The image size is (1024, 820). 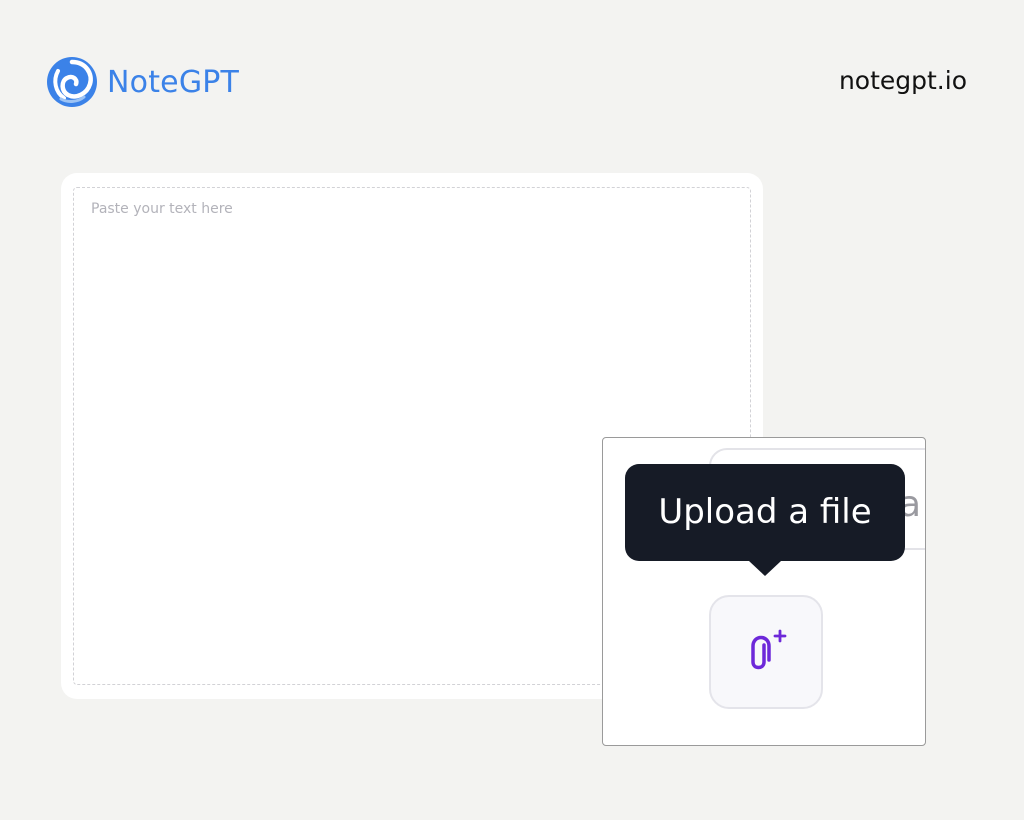 I want to click on brand-name: NoteGPT, so click(x=173, y=82).